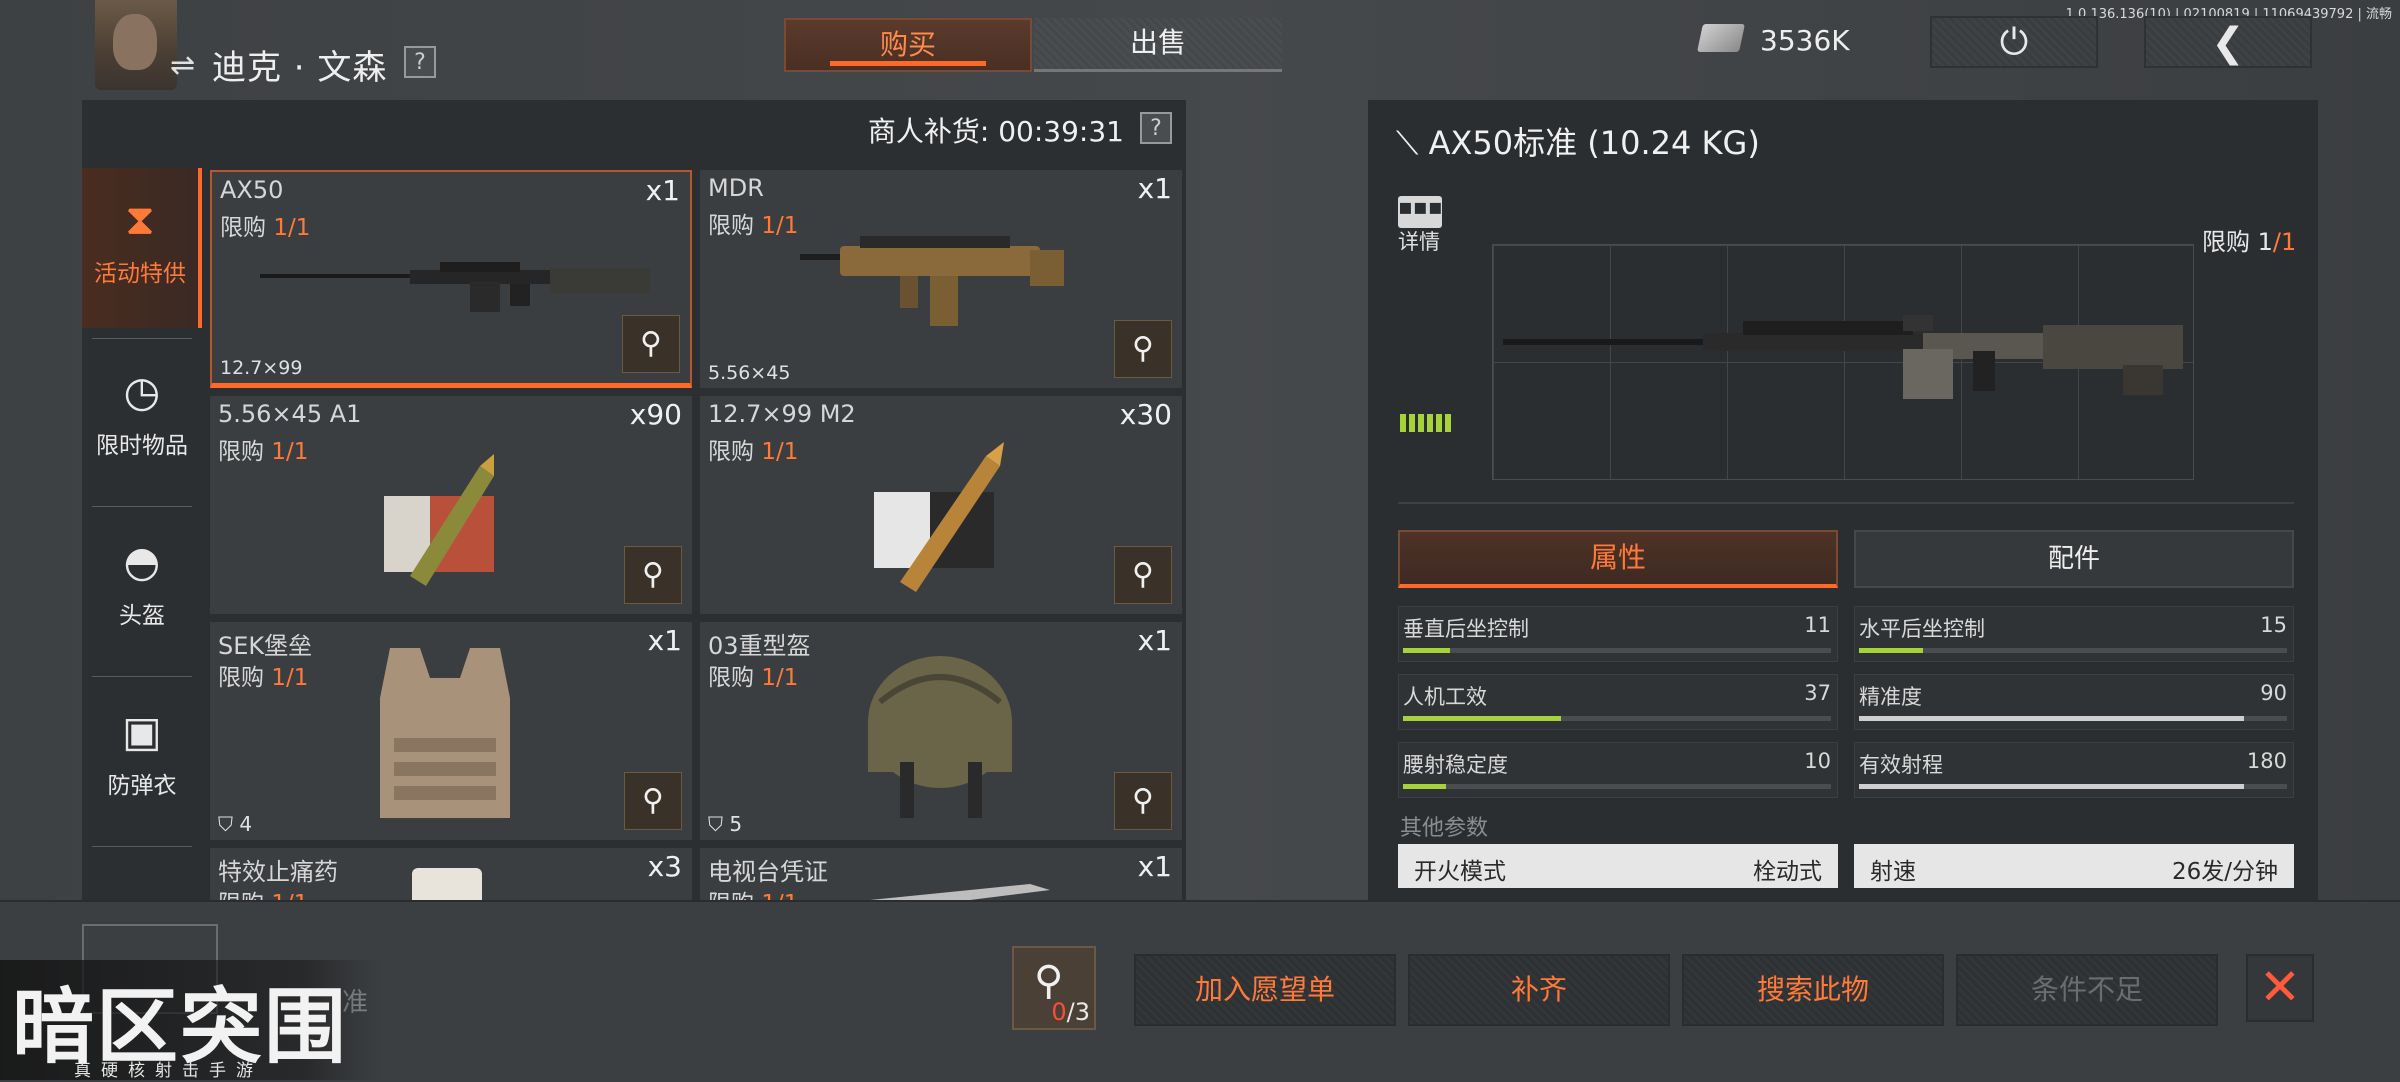 This screenshot has height=1082, width=2400. I want to click on tab-buy: 购买, so click(908, 45).